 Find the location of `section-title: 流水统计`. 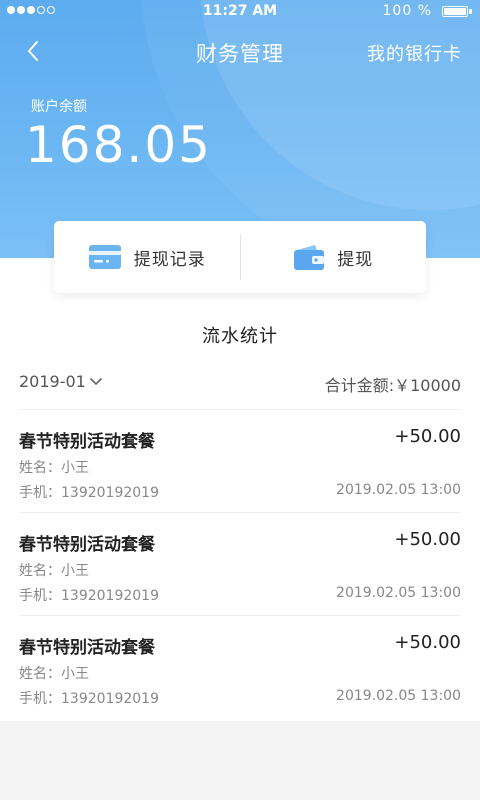

section-title: 流水统计 is located at coordinates (240, 336).